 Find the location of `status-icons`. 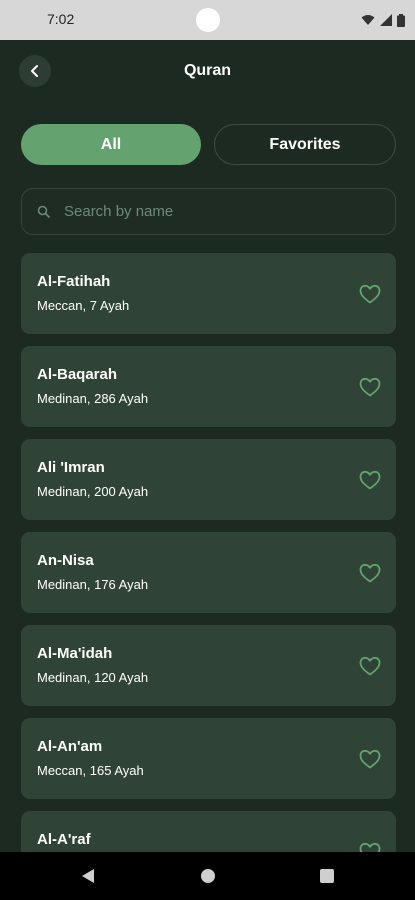

status-icons is located at coordinates (383, 20).